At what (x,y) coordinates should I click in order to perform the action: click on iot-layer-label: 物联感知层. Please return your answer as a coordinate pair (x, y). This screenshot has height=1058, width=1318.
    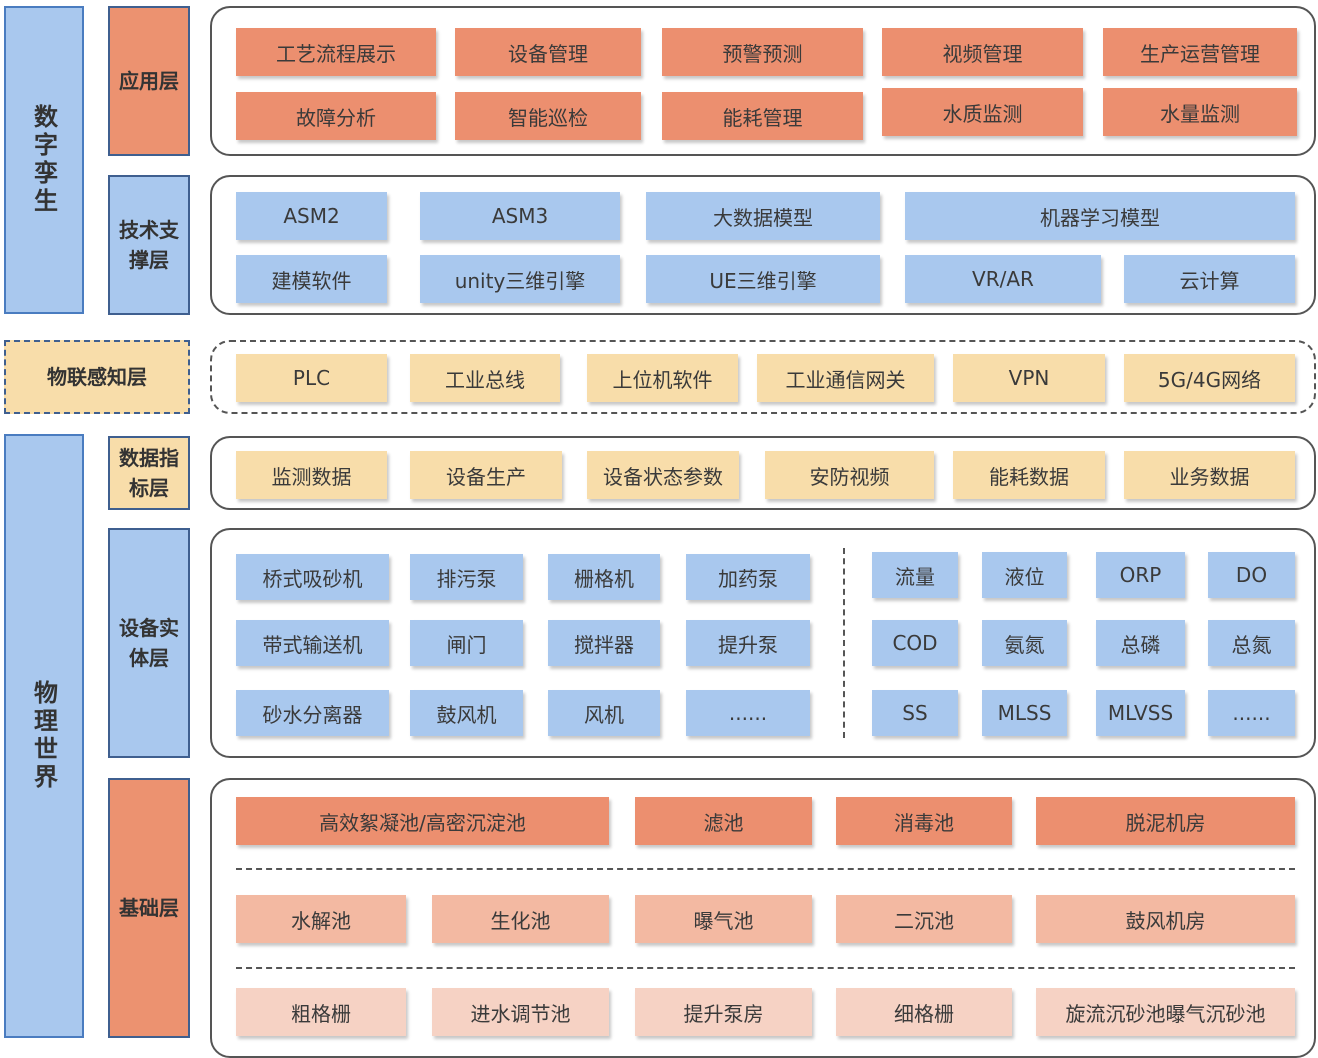
    Looking at the image, I should click on (97, 377).